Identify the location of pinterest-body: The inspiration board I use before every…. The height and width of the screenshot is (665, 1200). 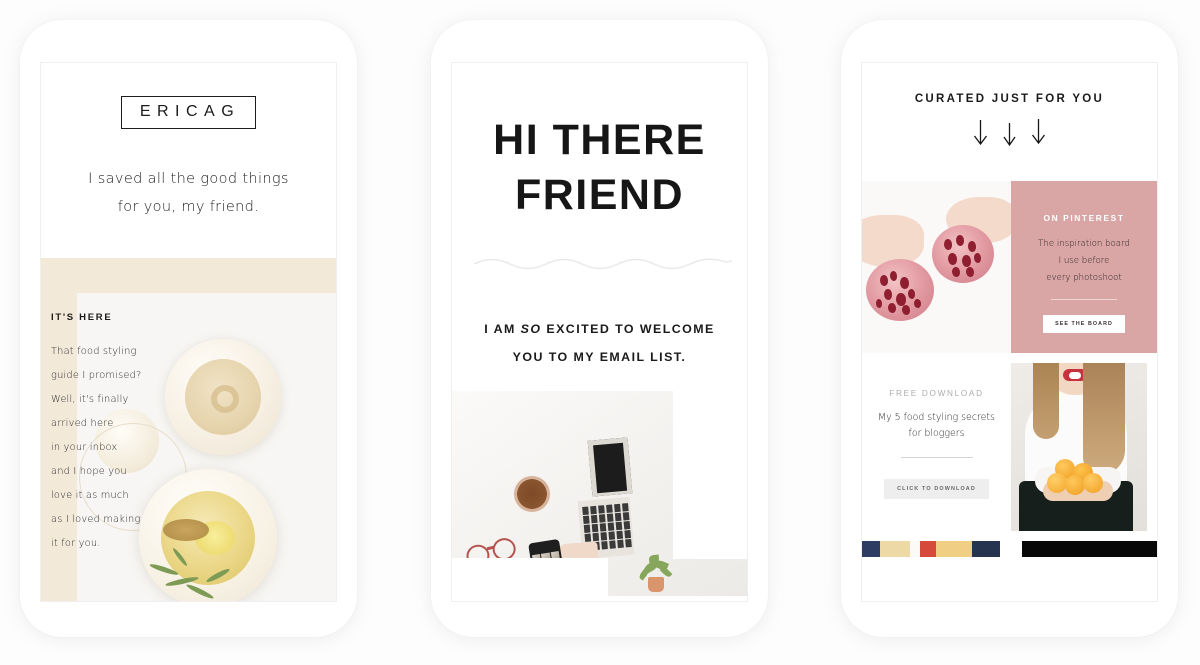
(1084, 261).